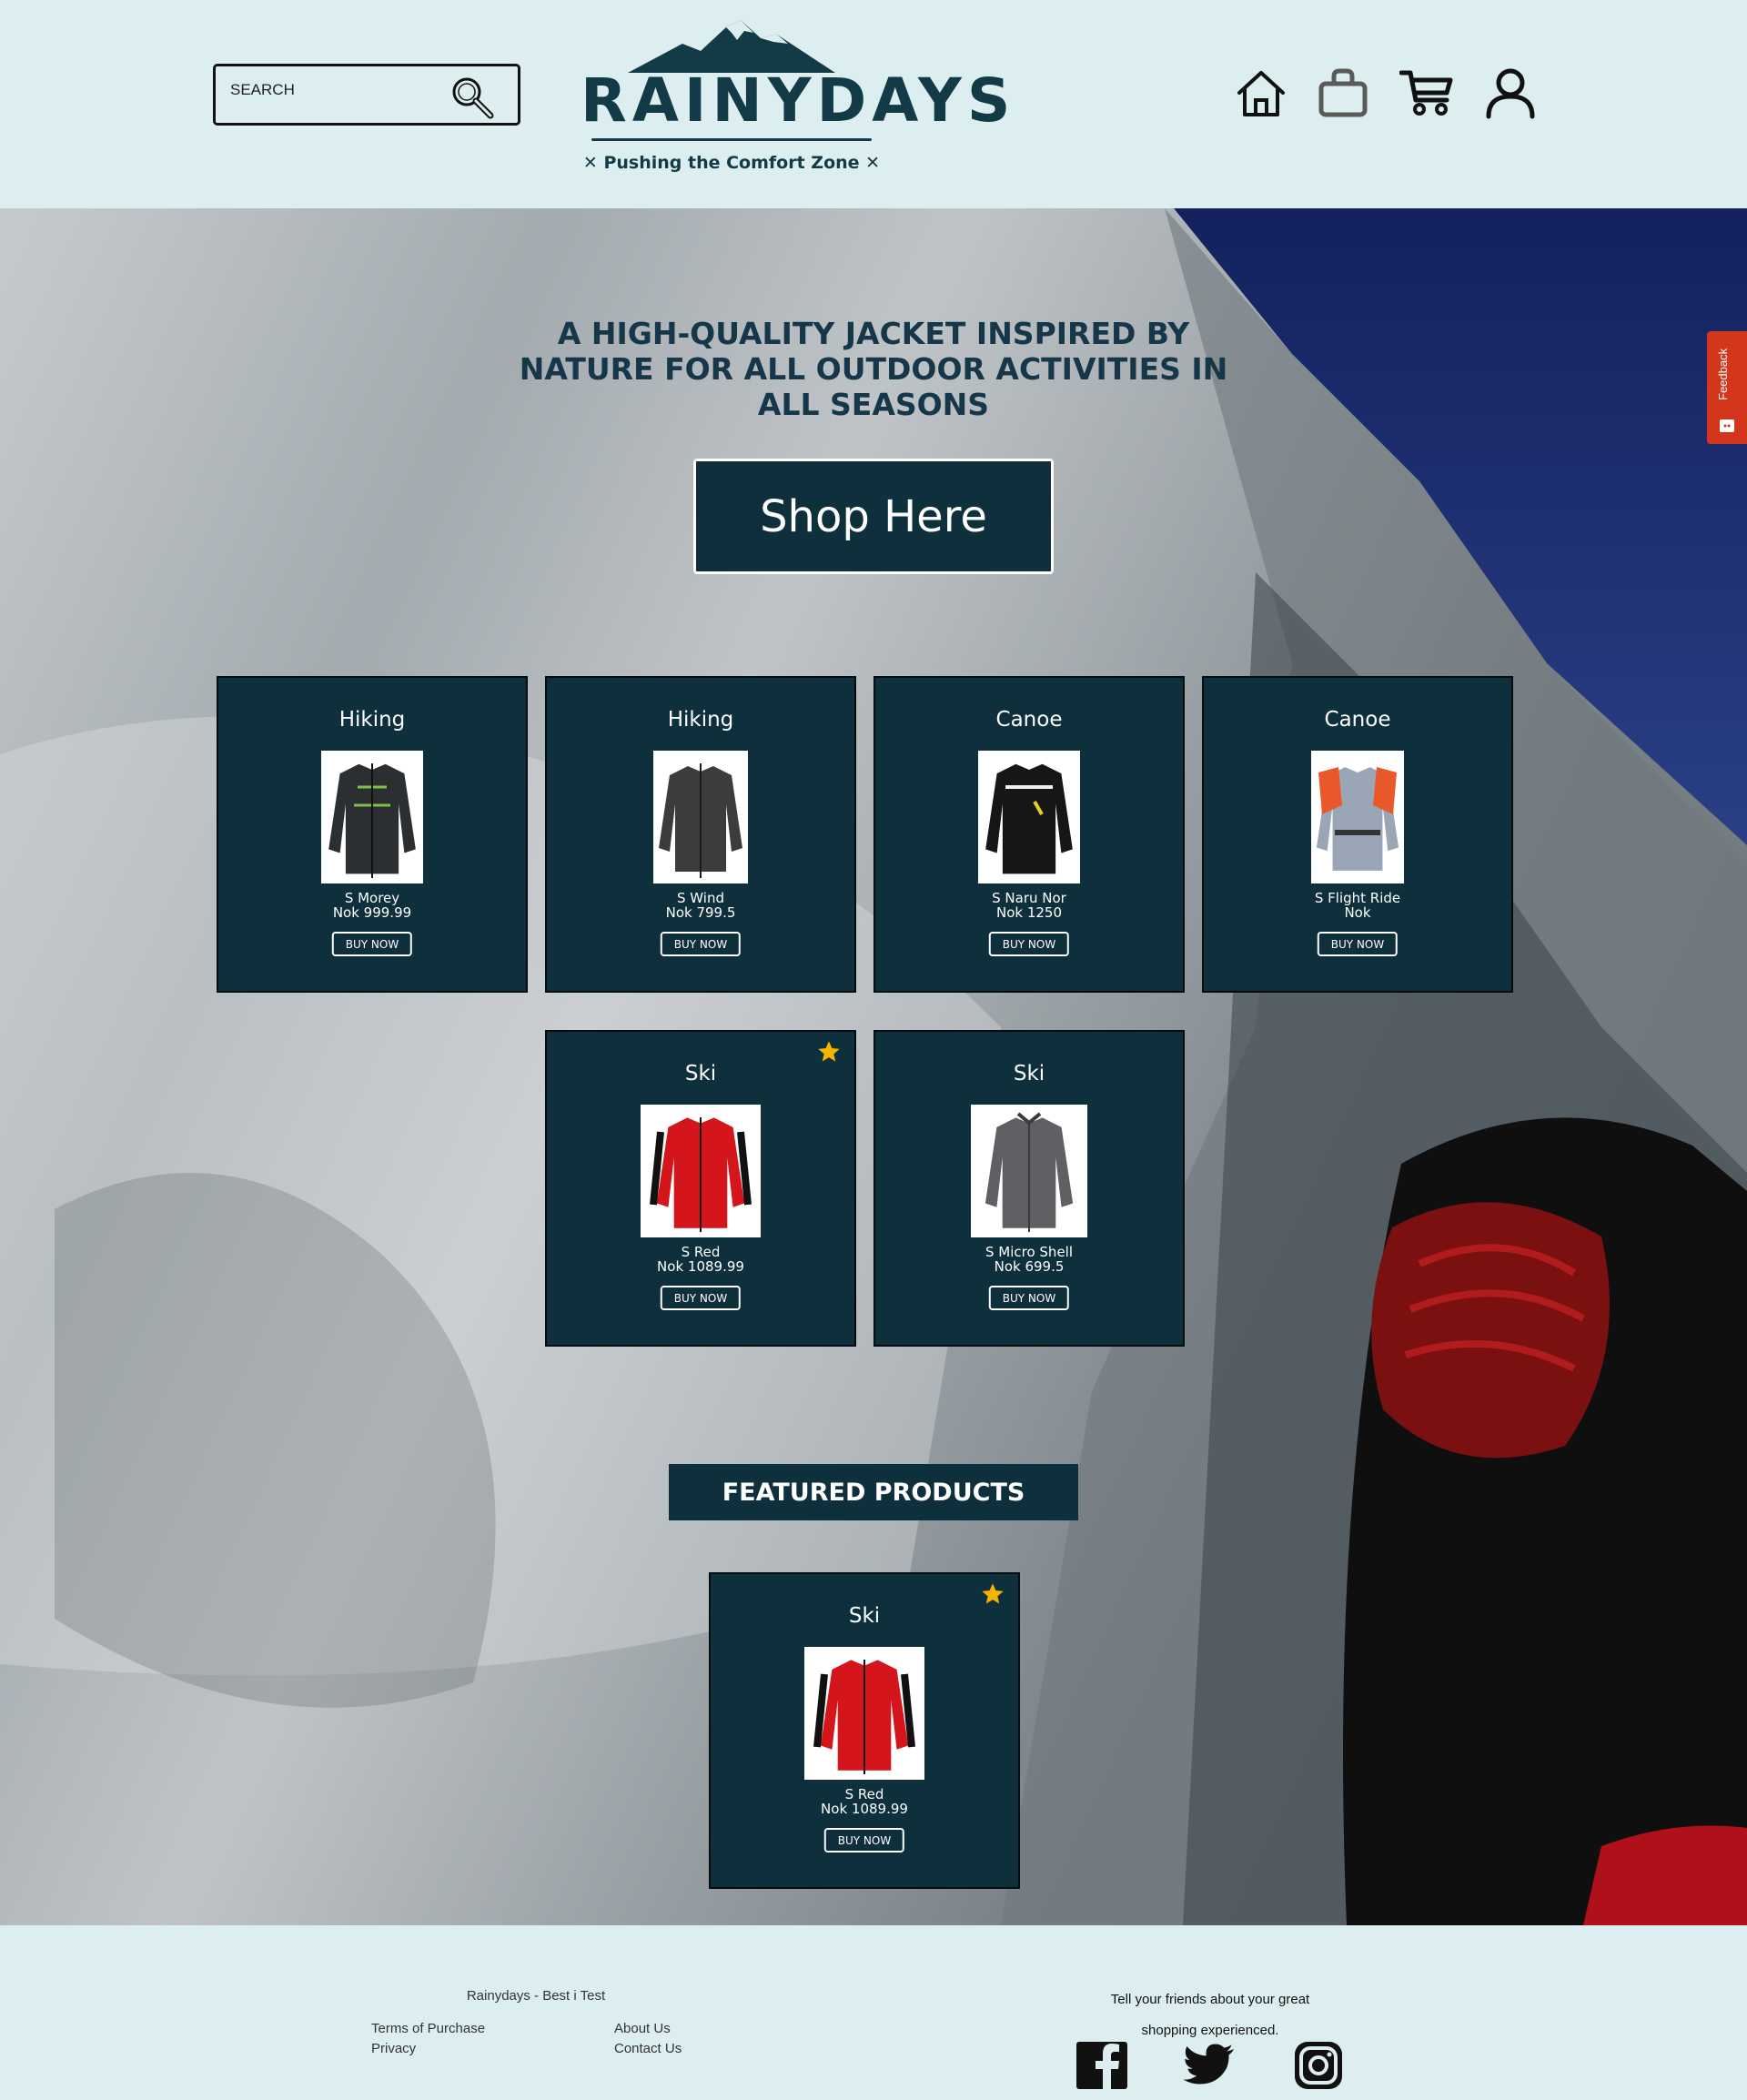 The image size is (1747, 2100). I want to click on product-card: Canoe S Naru Nor Nok 1250 BUY NOW, so click(1030, 834).